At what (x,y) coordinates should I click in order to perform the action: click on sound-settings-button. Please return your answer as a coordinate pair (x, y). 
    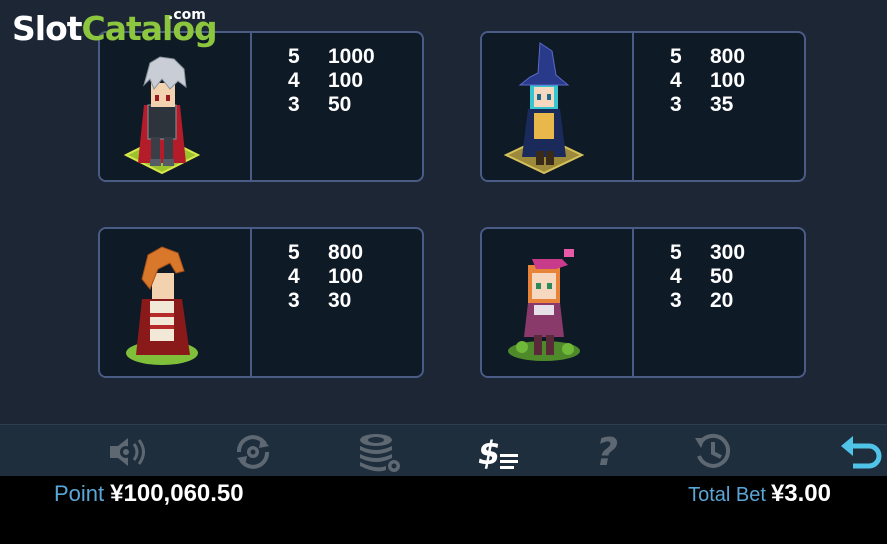
    Looking at the image, I should click on (129, 452).